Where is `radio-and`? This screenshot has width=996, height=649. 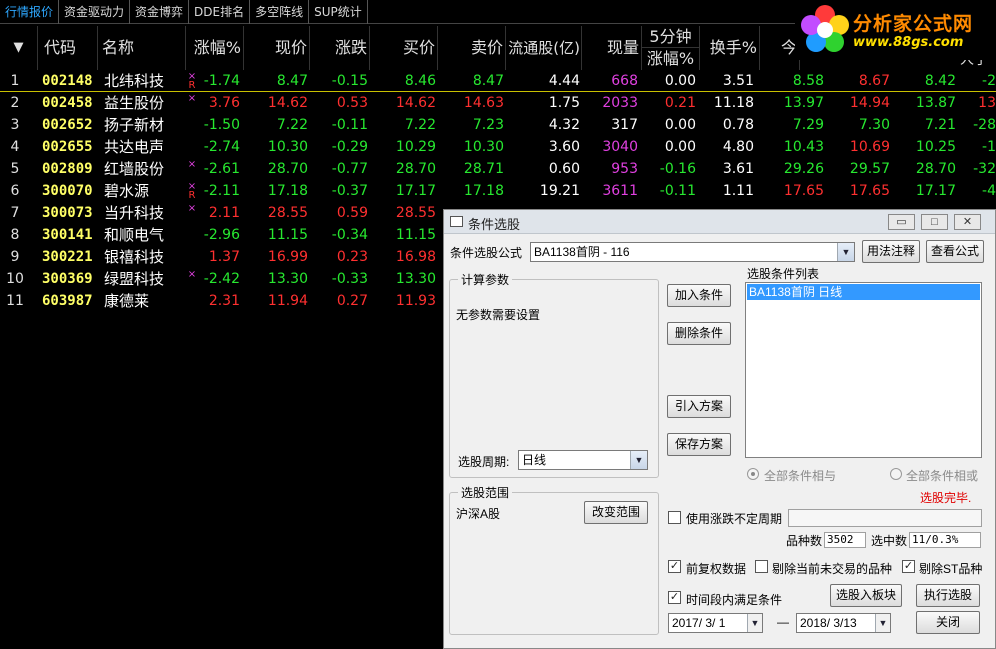
radio-and is located at coordinates (753, 474).